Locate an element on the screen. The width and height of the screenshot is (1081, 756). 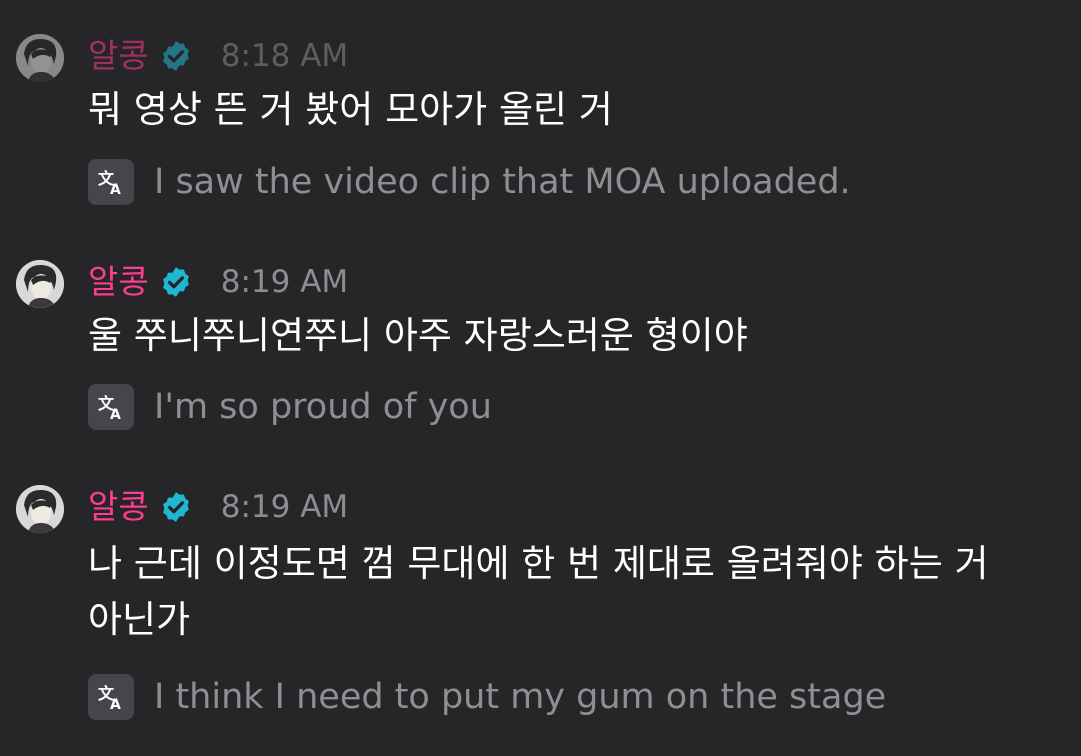
translation-text: I'm so proud of you is located at coordinates (323, 407).